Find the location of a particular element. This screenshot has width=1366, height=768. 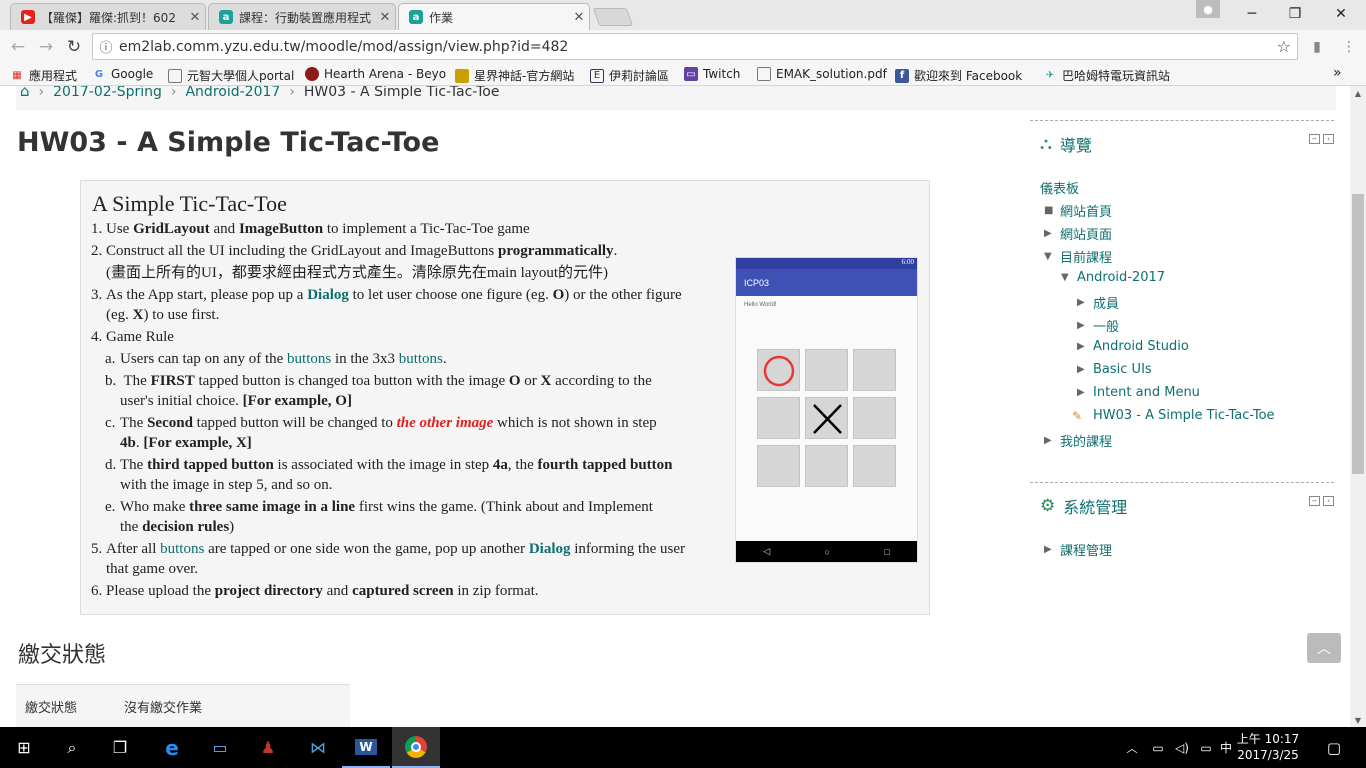

bookmark-facebook: f 歡迎來到 Facebook is located at coordinates (958, 75).